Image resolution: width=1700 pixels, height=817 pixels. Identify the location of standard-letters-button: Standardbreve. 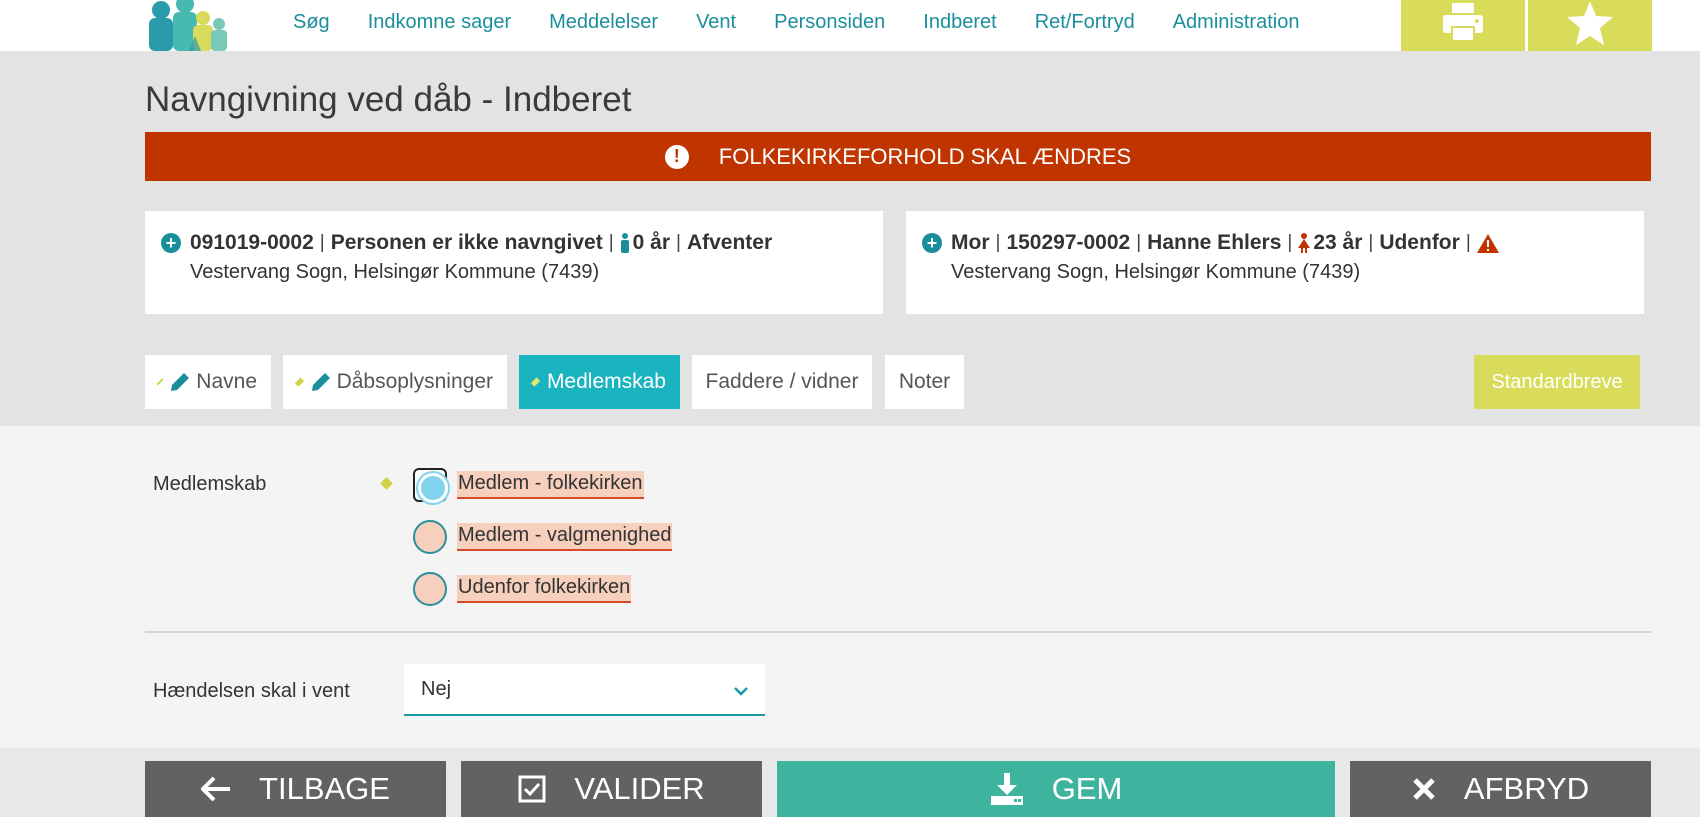
(1557, 382).